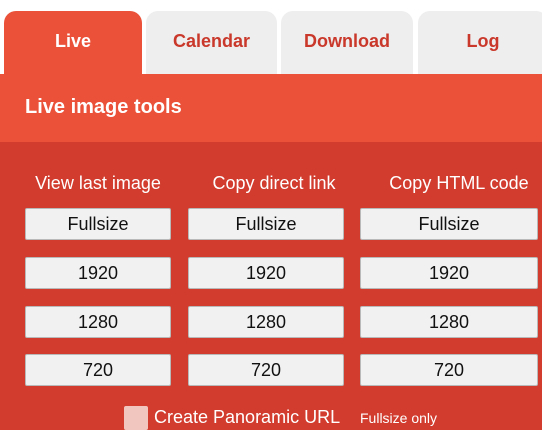 The image size is (542, 430). I want to click on link-1920-button: 1920, so click(266, 273).